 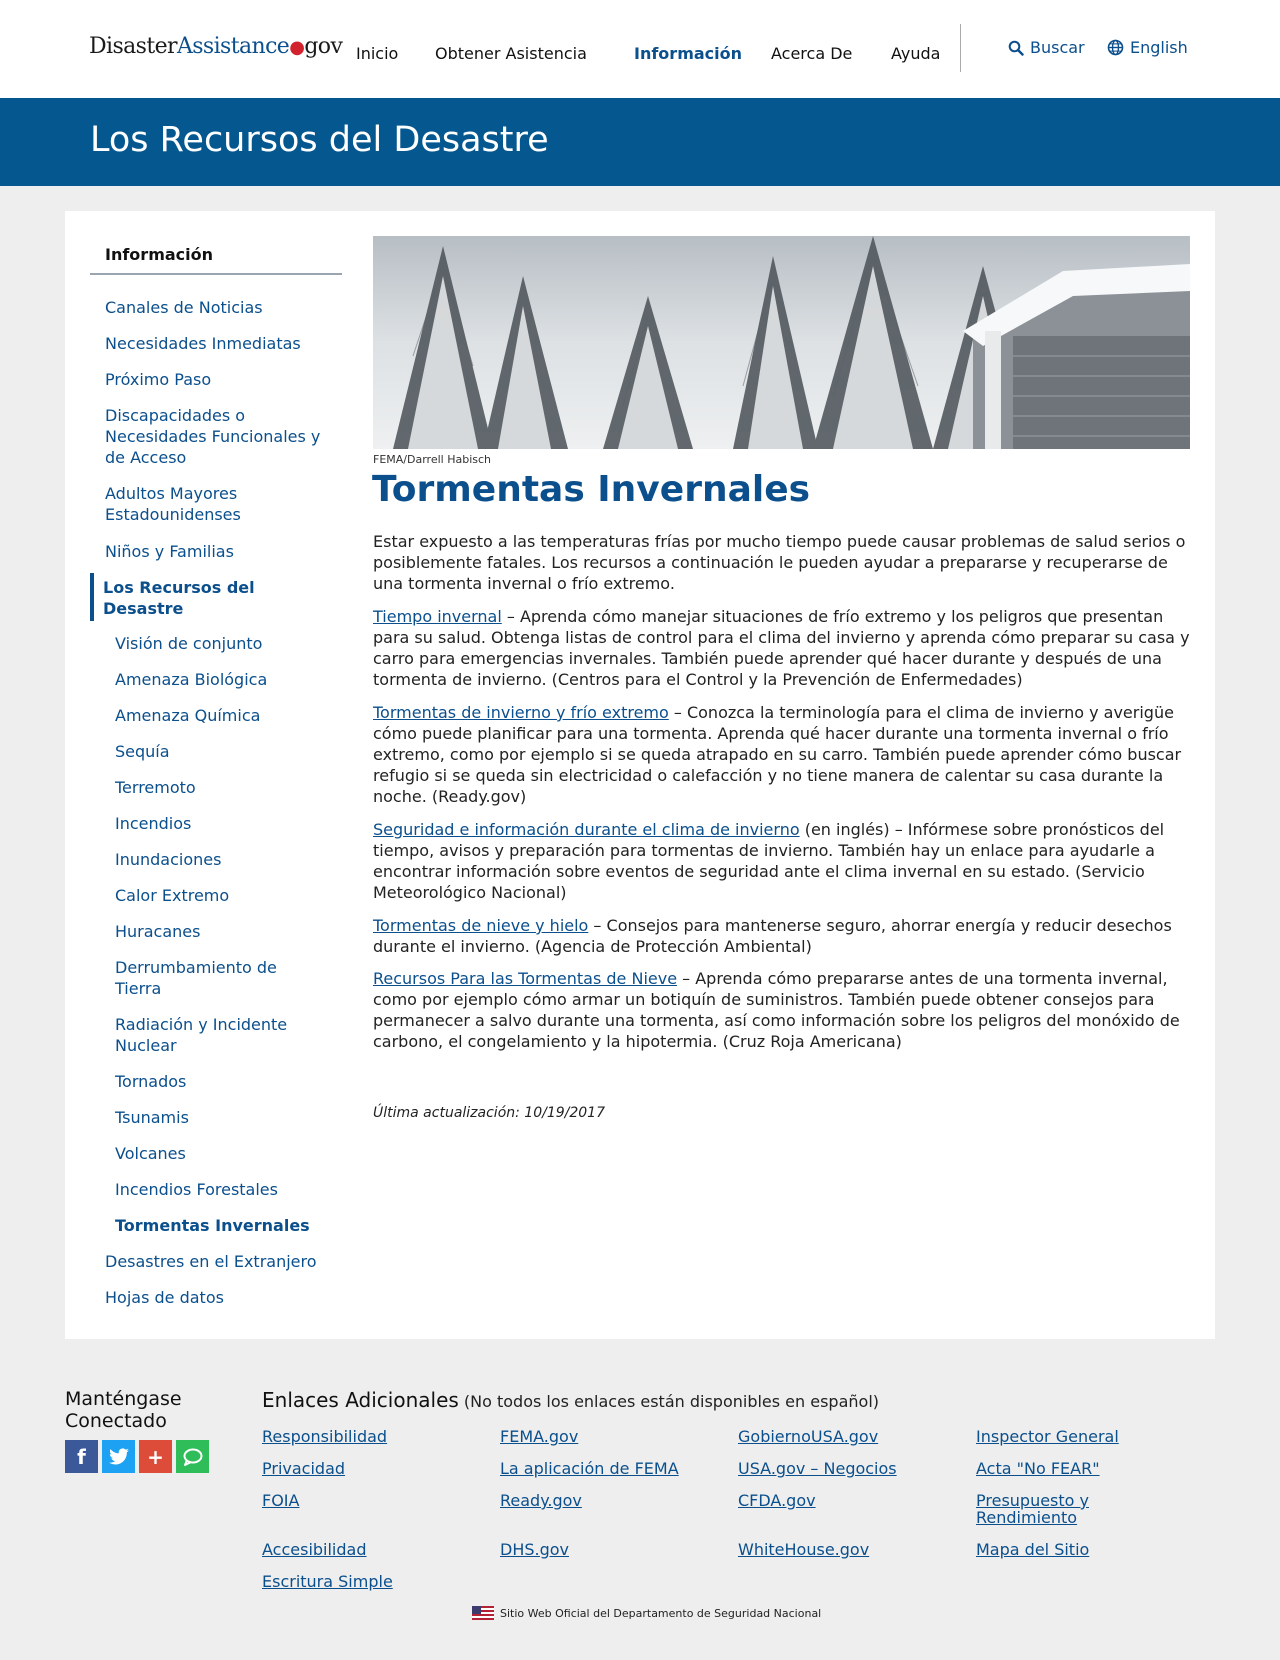 What do you see at coordinates (1057, 47) in the screenshot?
I see `search-label: Buscar` at bounding box center [1057, 47].